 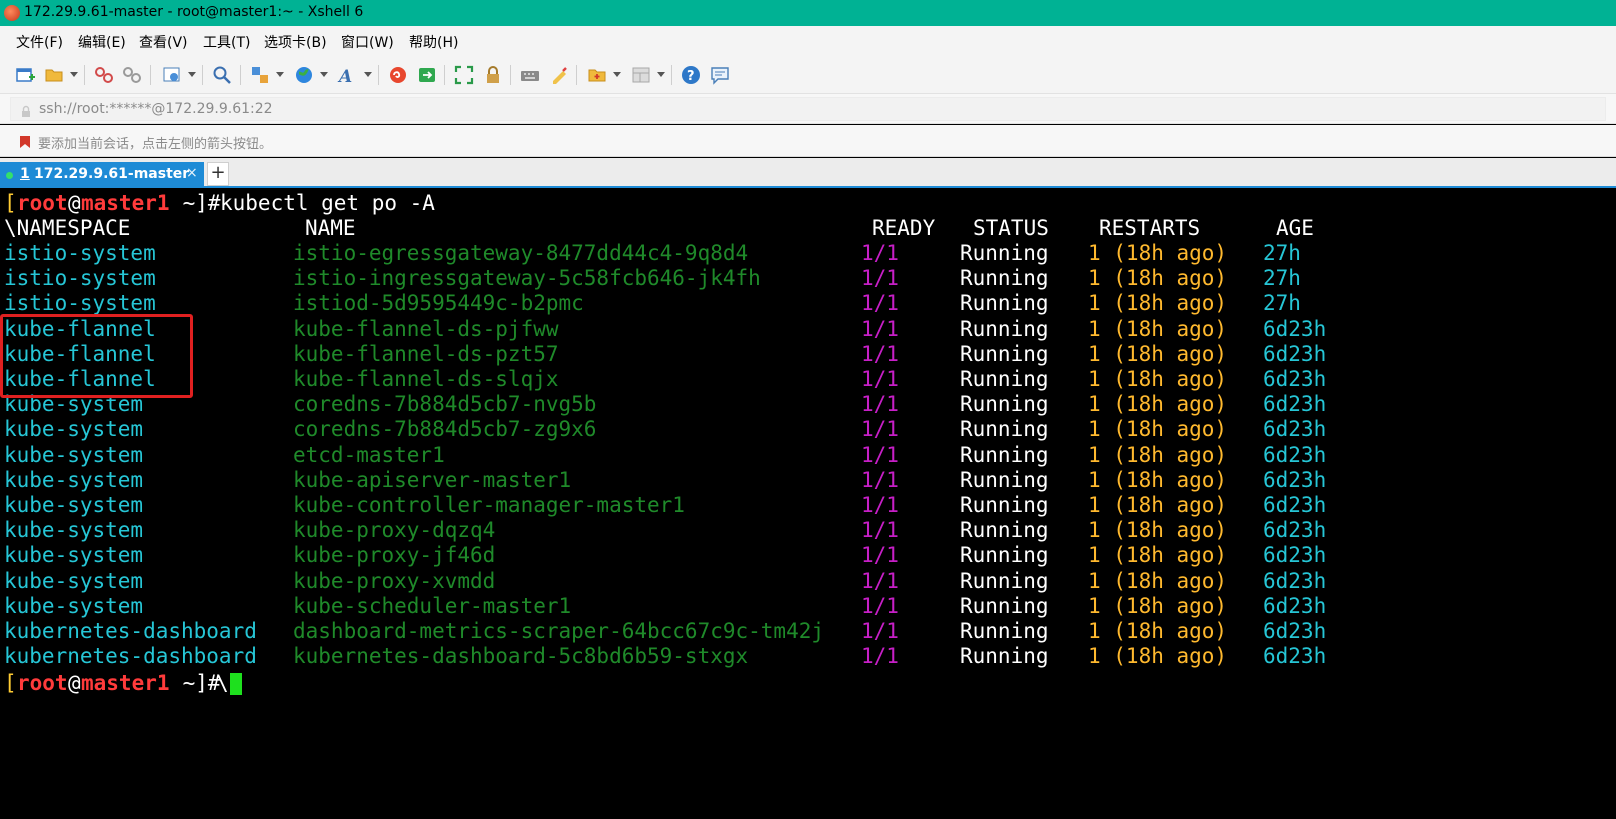 I want to click on lock-icon, so click(x=493, y=75).